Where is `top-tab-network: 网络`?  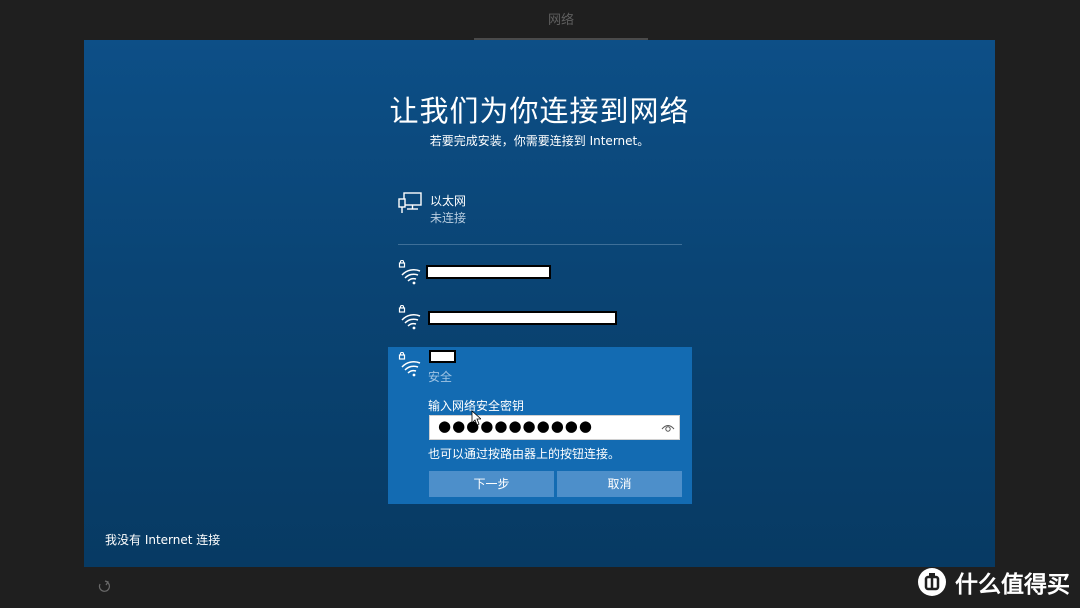
top-tab-network: 网络 is located at coordinates (561, 24).